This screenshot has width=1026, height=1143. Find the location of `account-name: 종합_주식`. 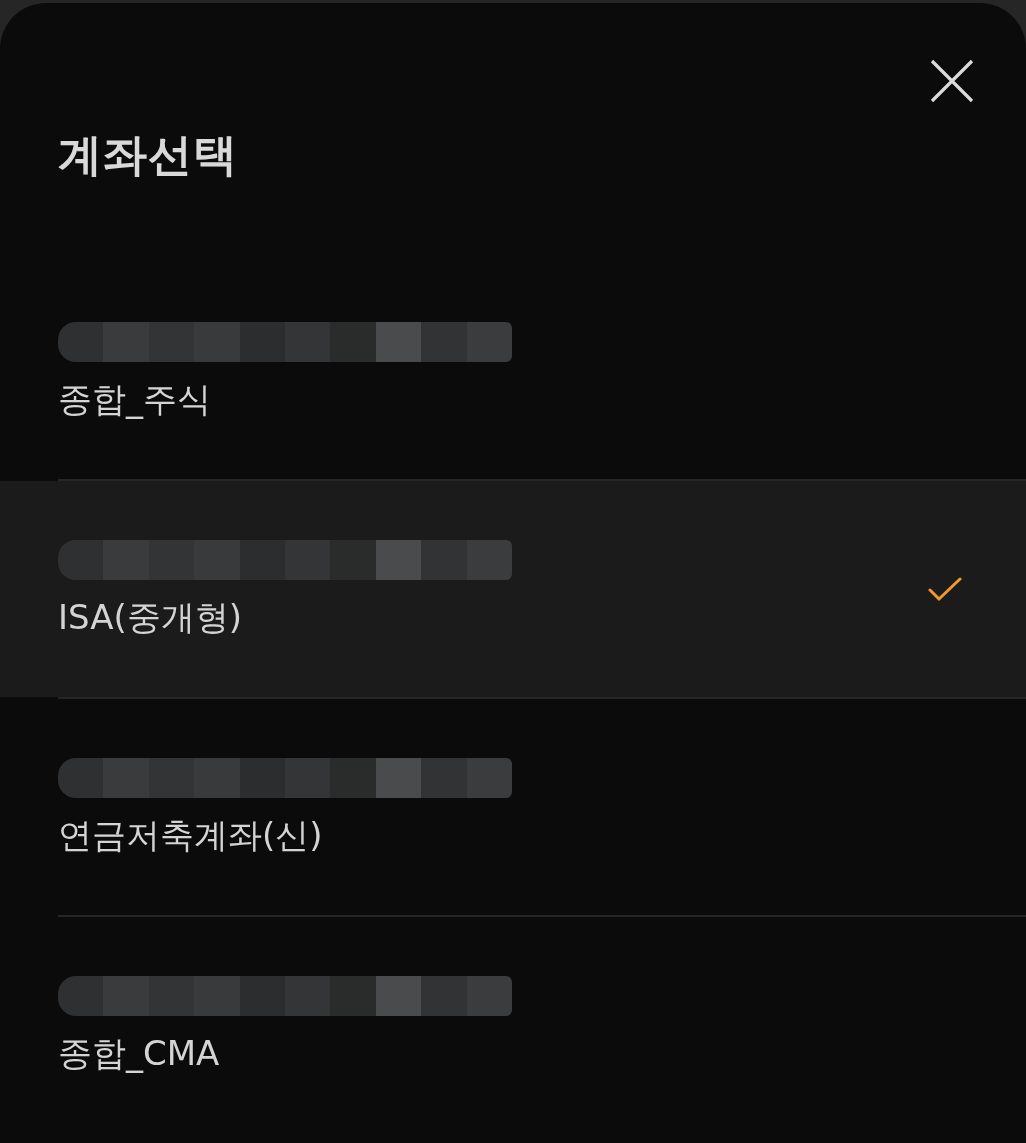

account-name: 종합_주식 is located at coordinates (134, 400).